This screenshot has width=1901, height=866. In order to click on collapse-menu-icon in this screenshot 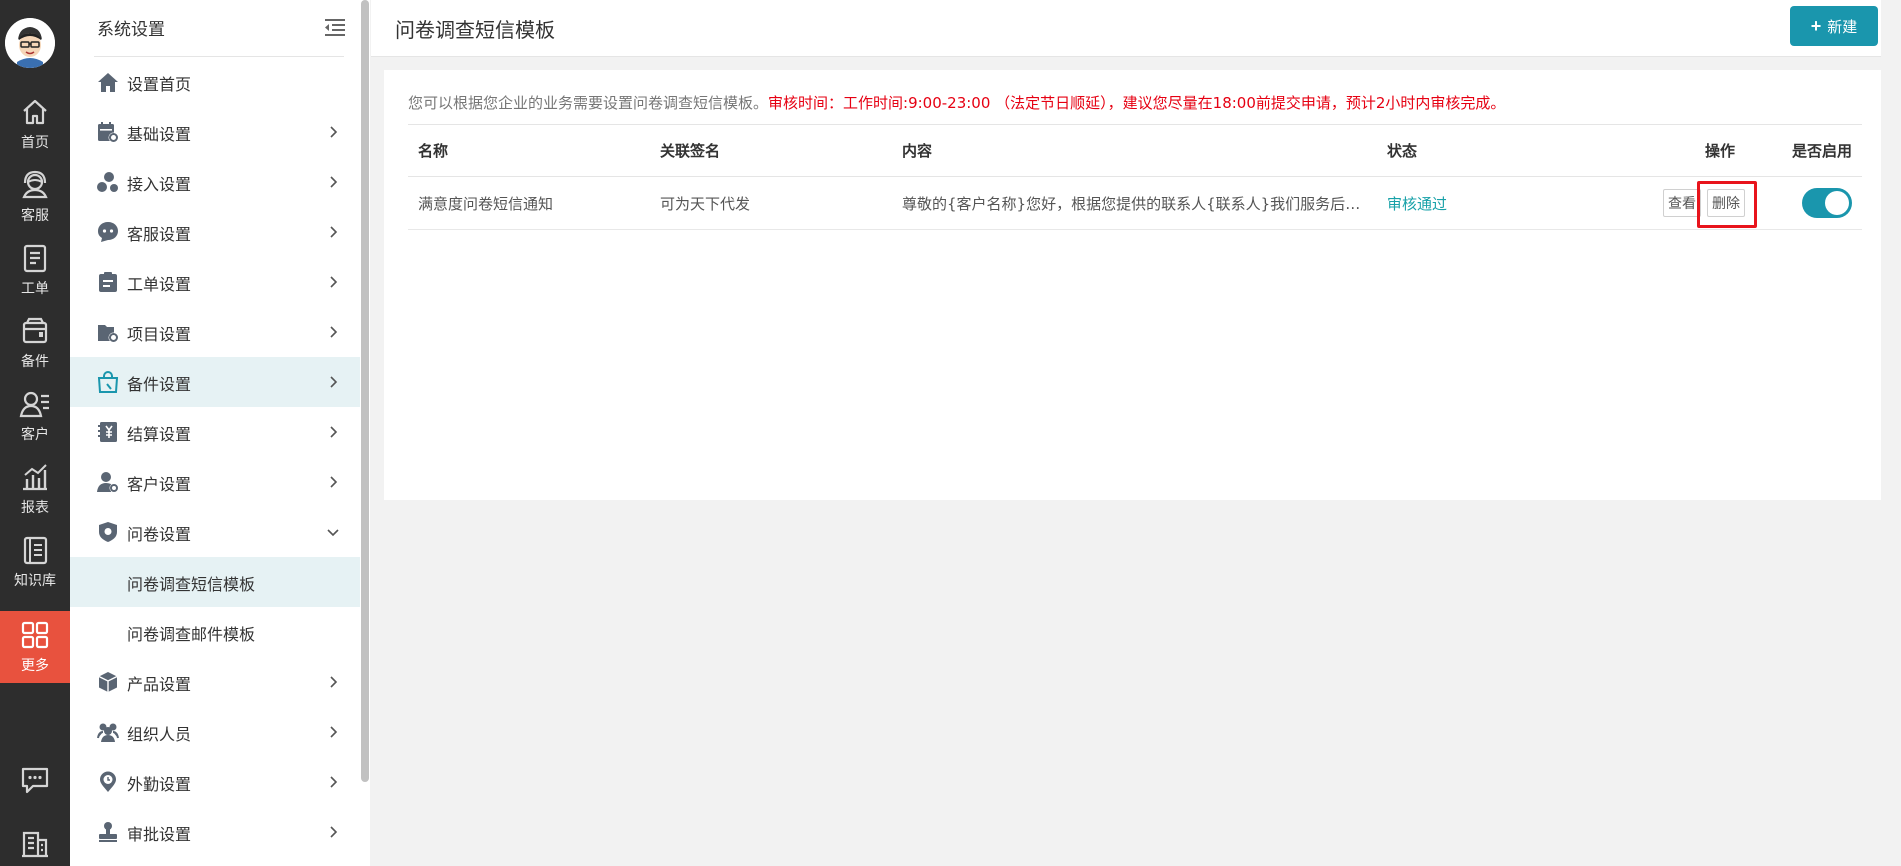, I will do `click(335, 28)`.